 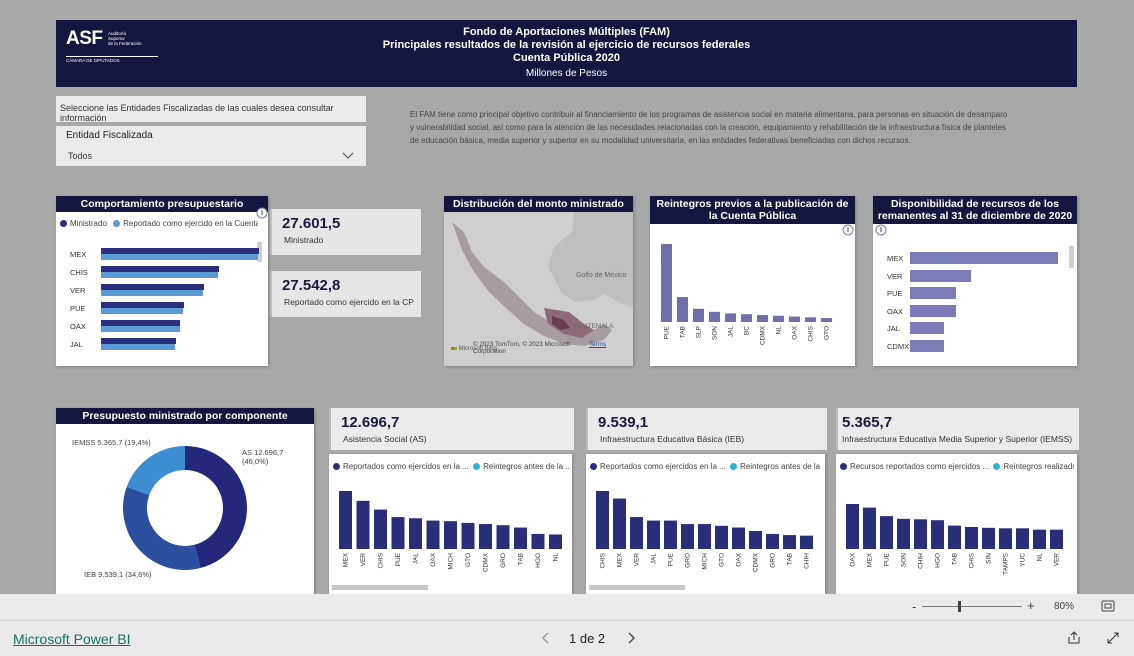 I want to click on zoom-slider, so click(x=972, y=606).